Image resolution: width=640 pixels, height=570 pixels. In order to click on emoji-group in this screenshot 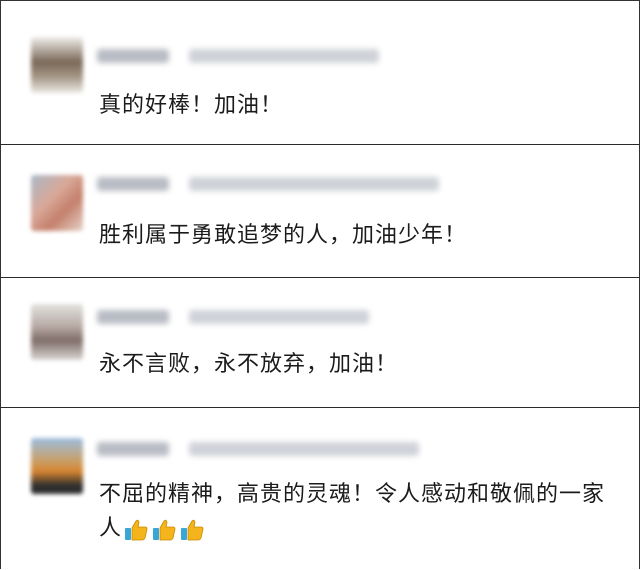, I will do `click(166, 529)`.